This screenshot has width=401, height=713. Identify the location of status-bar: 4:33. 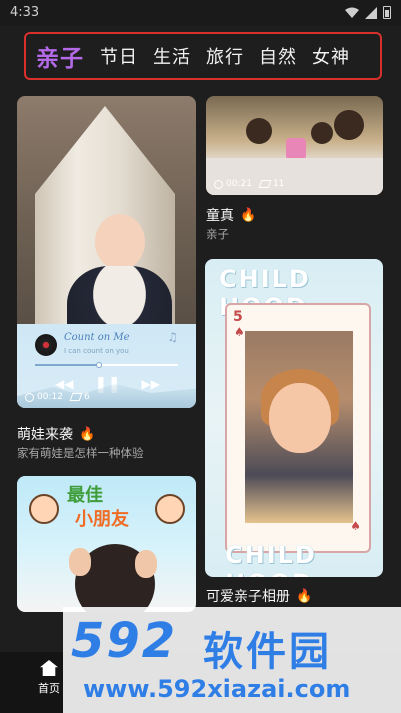
(200, 13).